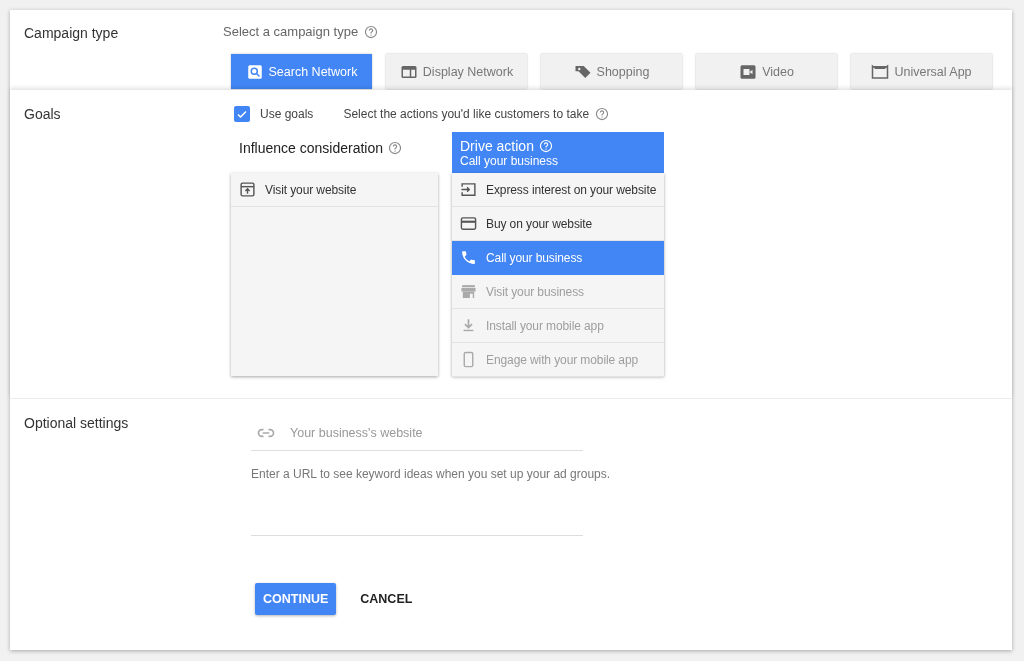 The width and height of the screenshot is (1024, 661). What do you see at coordinates (456, 71) in the screenshot?
I see `campaign-type-tab: Display Network` at bounding box center [456, 71].